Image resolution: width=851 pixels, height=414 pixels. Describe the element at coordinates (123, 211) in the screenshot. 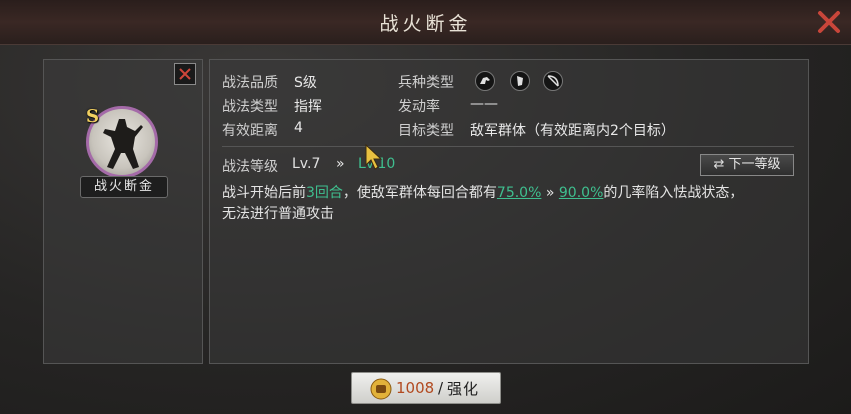

I see `tactic-card-panel: S 战火断金` at that location.